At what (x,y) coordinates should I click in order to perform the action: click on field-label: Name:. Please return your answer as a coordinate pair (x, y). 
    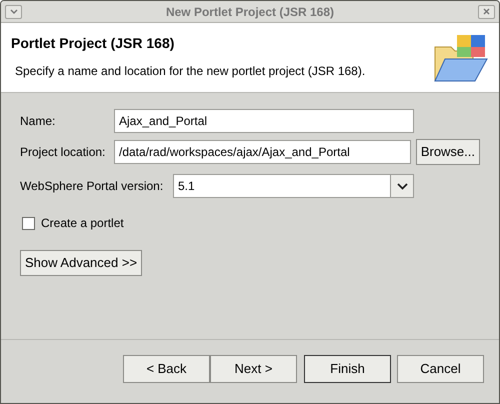
    Looking at the image, I should click on (38, 121).